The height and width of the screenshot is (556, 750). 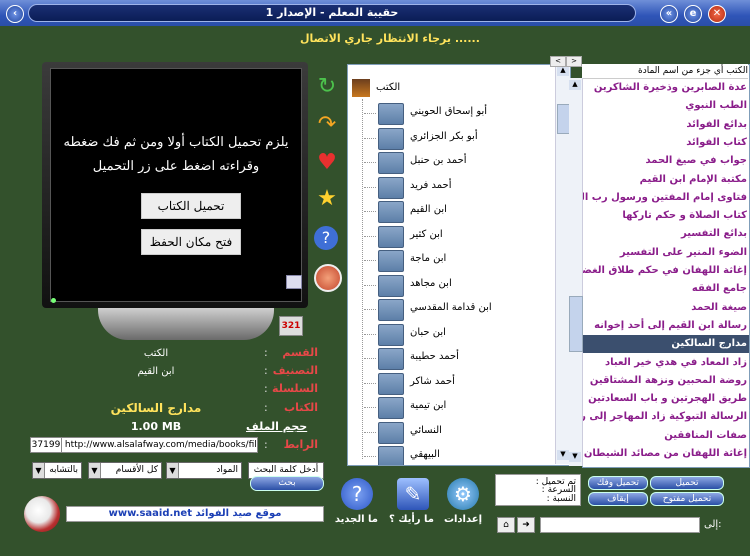 I want to click on book-list-item: الضوء المنير على التفسير, so click(x=666, y=253).